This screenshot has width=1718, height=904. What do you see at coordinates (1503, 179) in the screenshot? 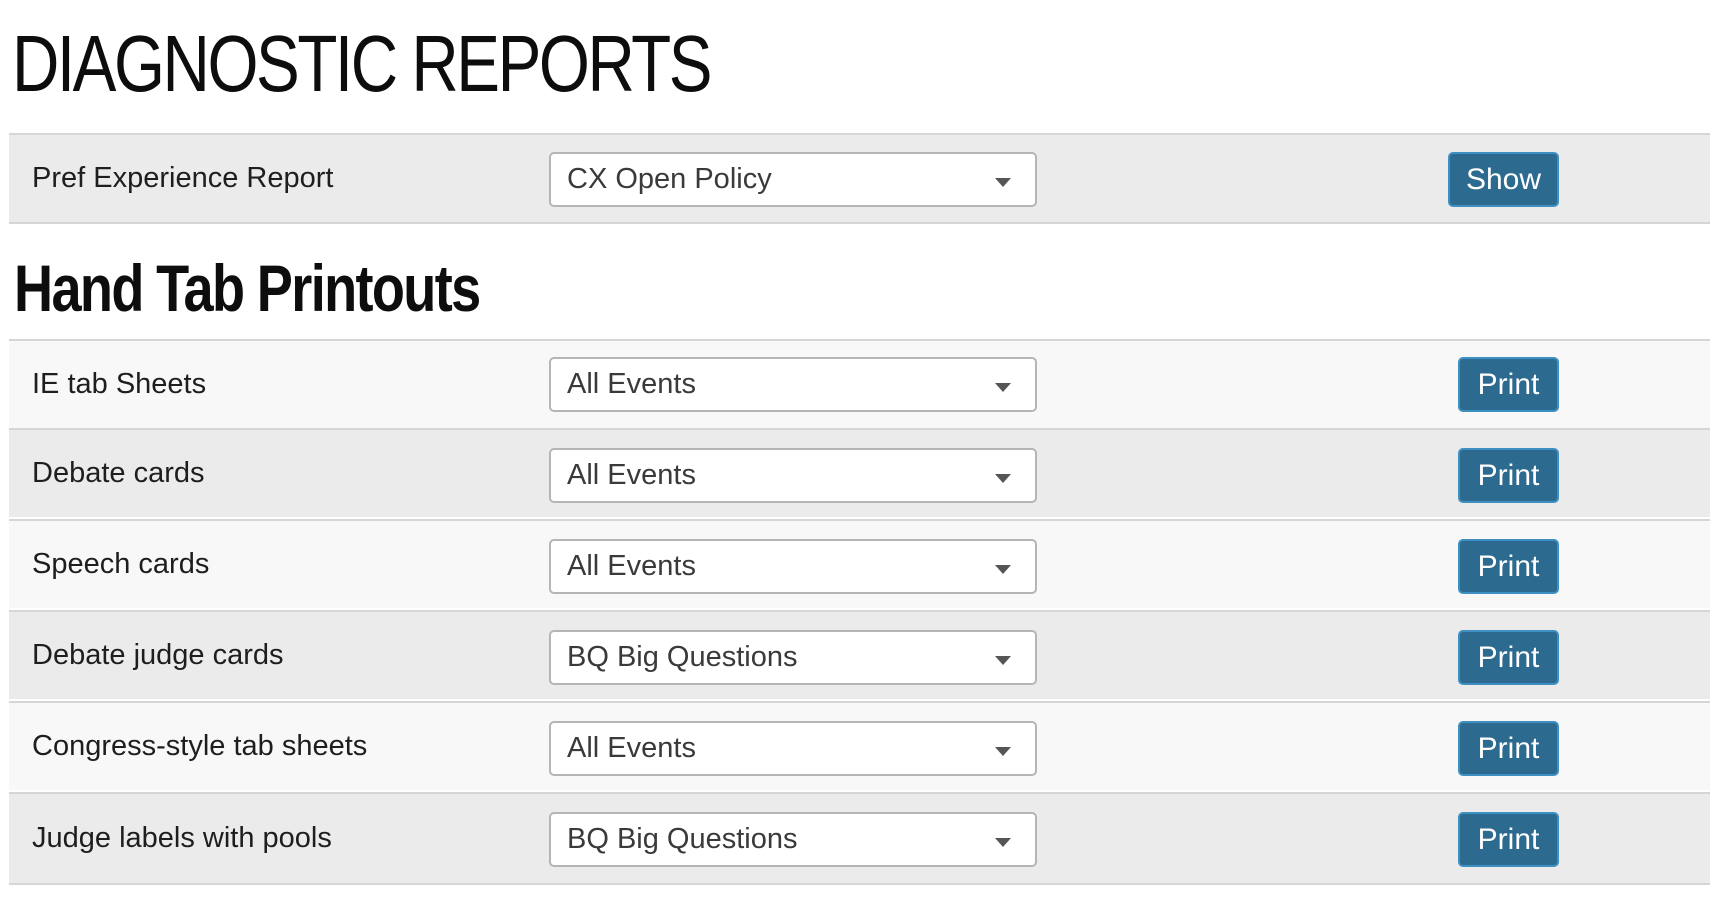
I see `show-button: Show` at bounding box center [1503, 179].